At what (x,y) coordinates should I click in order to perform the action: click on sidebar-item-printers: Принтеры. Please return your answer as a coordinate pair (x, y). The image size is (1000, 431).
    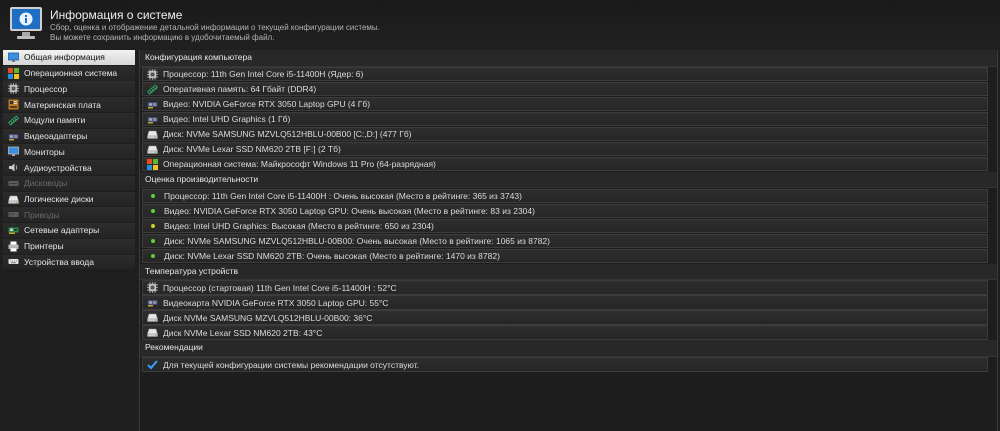
    Looking at the image, I should click on (69, 246).